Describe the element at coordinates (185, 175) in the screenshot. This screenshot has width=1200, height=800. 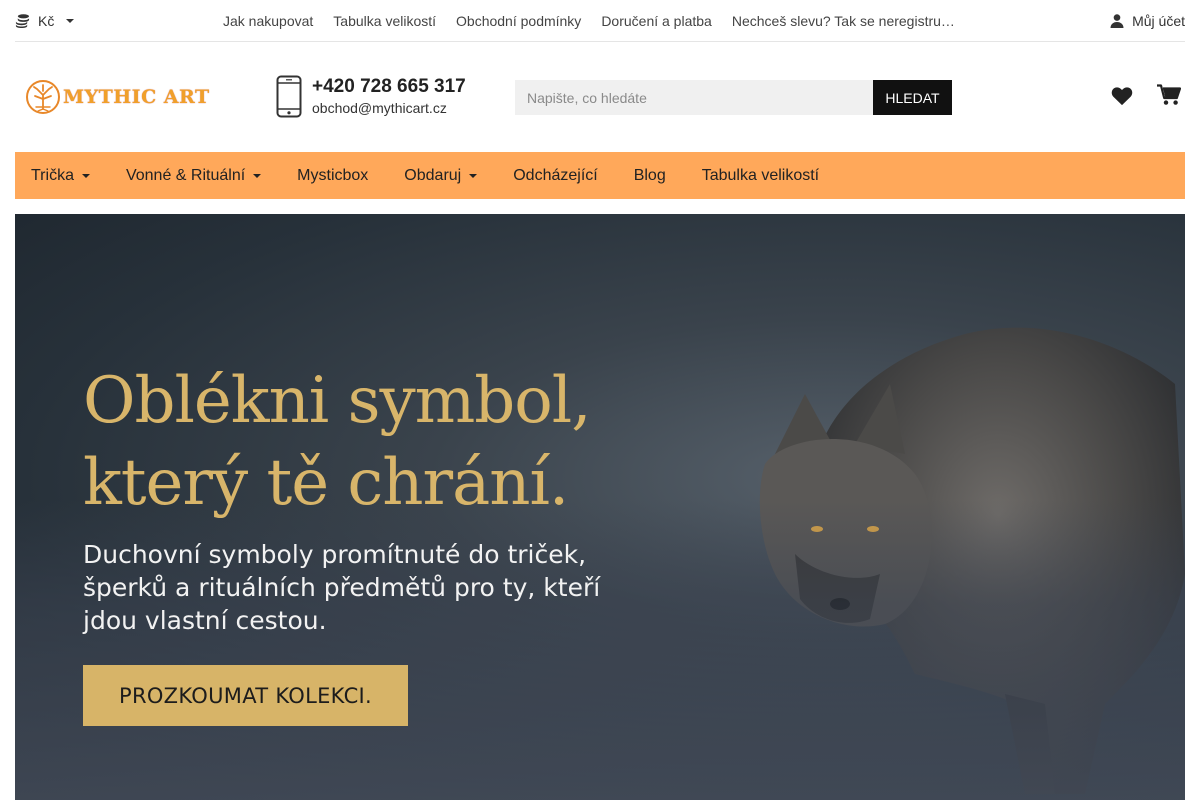
I see `nav-item-label: Vonné & Rituální` at that location.